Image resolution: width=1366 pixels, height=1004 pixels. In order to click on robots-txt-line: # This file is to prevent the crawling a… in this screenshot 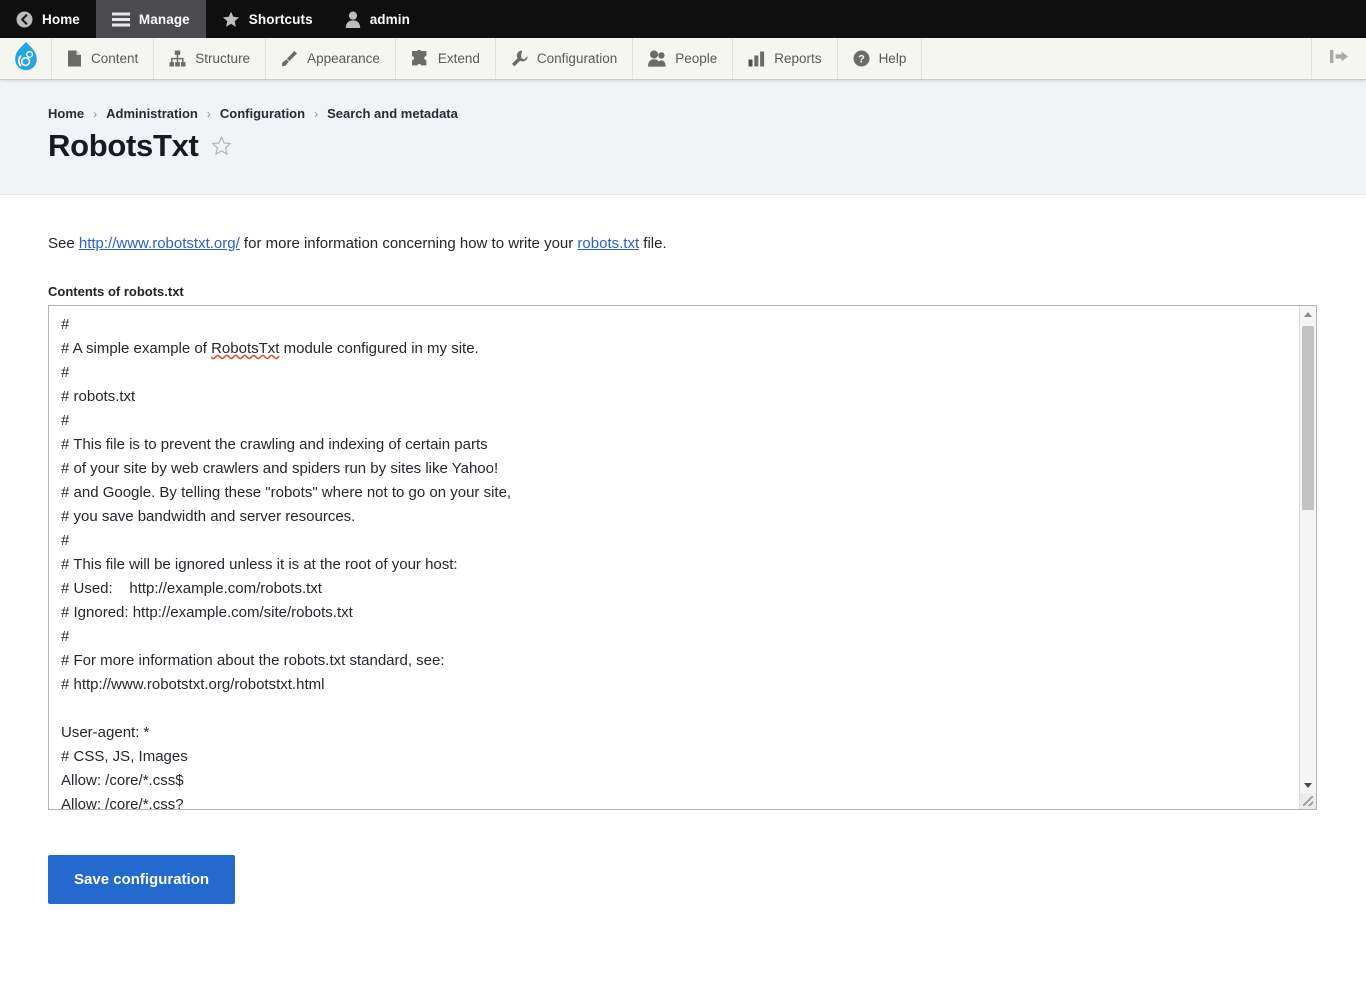, I will do `click(274, 444)`.